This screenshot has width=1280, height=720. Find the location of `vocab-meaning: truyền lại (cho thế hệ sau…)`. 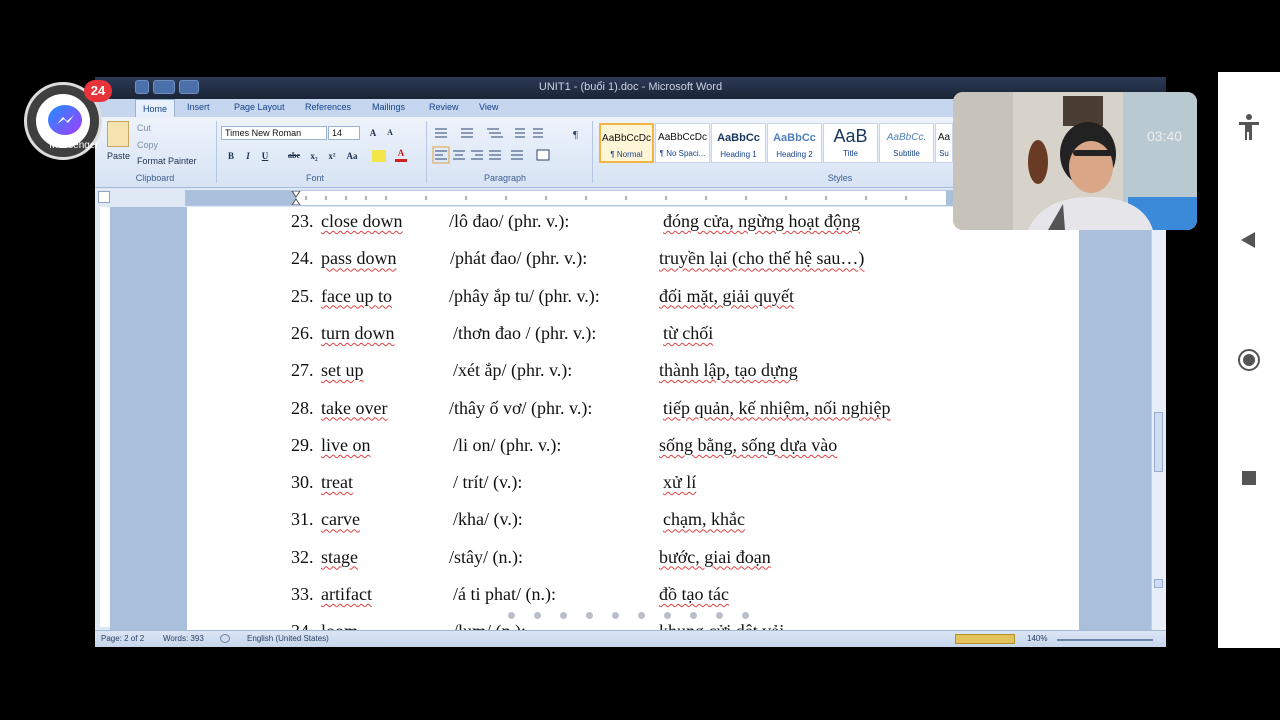

vocab-meaning: truyền lại (cho thế hệ sau…) is located at coordinates (762, 258).